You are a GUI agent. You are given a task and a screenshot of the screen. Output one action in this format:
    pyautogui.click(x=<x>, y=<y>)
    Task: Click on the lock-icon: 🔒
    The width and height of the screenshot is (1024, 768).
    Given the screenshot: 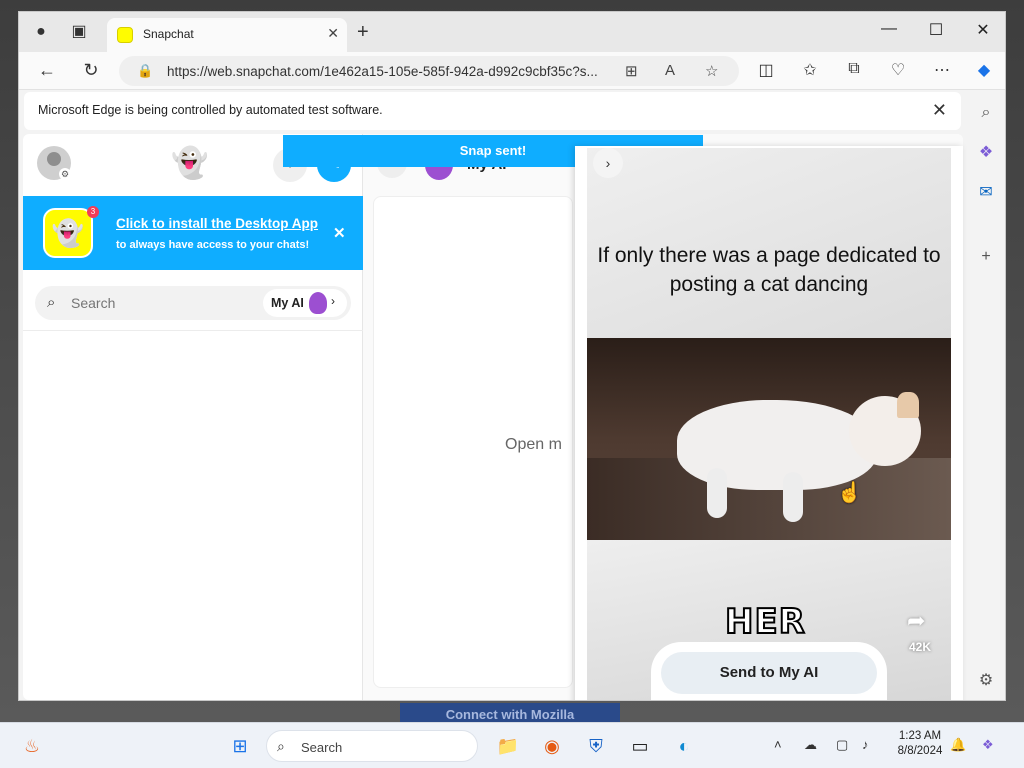 What is the action you would take?
    pyautogui.click(x=145, y=71)
    